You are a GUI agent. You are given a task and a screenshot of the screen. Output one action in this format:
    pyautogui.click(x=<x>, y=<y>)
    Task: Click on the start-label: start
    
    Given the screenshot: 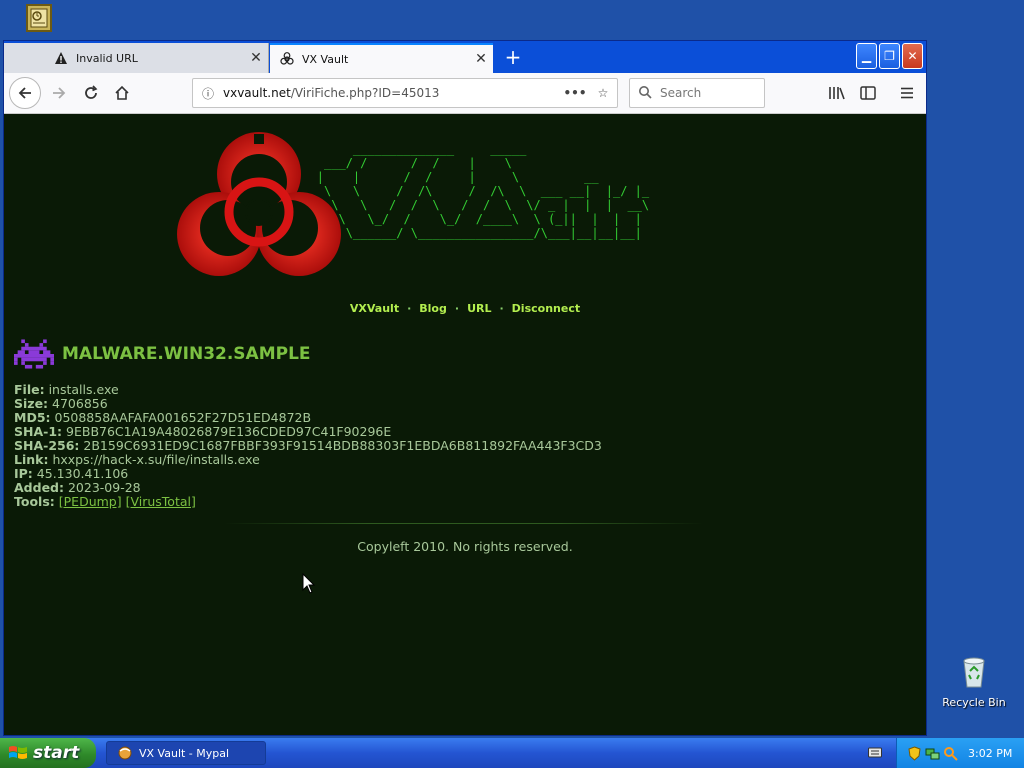 What is the action you would take?
    pyautogui.click(x=56, y=753)
    